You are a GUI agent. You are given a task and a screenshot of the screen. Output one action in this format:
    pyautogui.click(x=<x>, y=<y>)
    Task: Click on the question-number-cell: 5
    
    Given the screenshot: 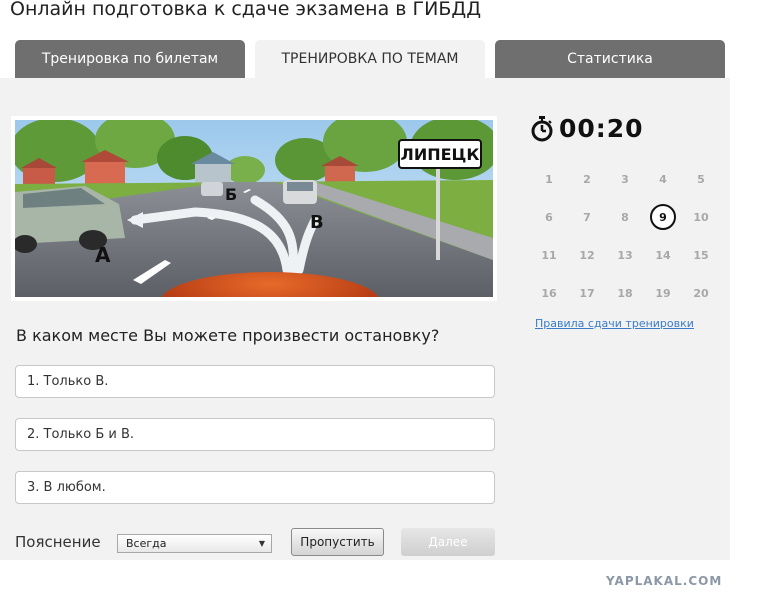 What is the action you would take?
    pyautogui.click(x=701, y=179)
    